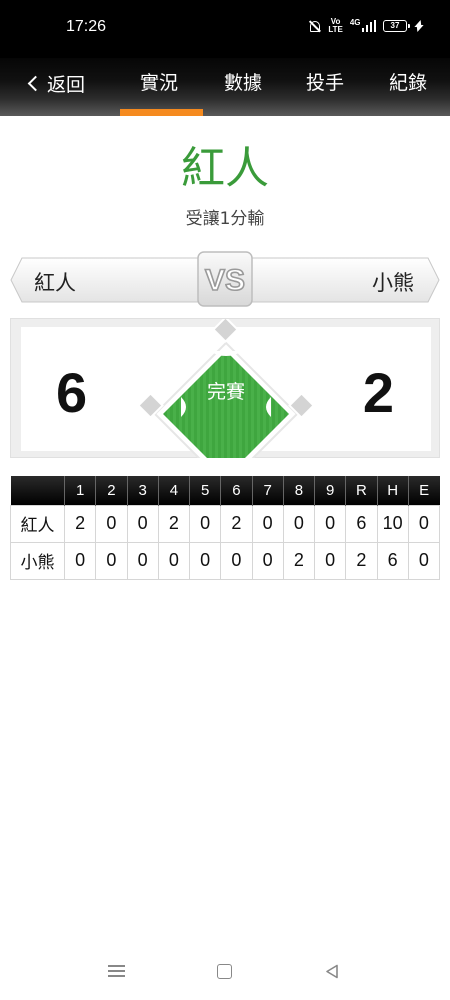 Image resolution: width=450 pixels, height=1000 pixels. Describe the element at coordinates (361, 560) in the screenshot. I see `runs-cell: 2` at that location.